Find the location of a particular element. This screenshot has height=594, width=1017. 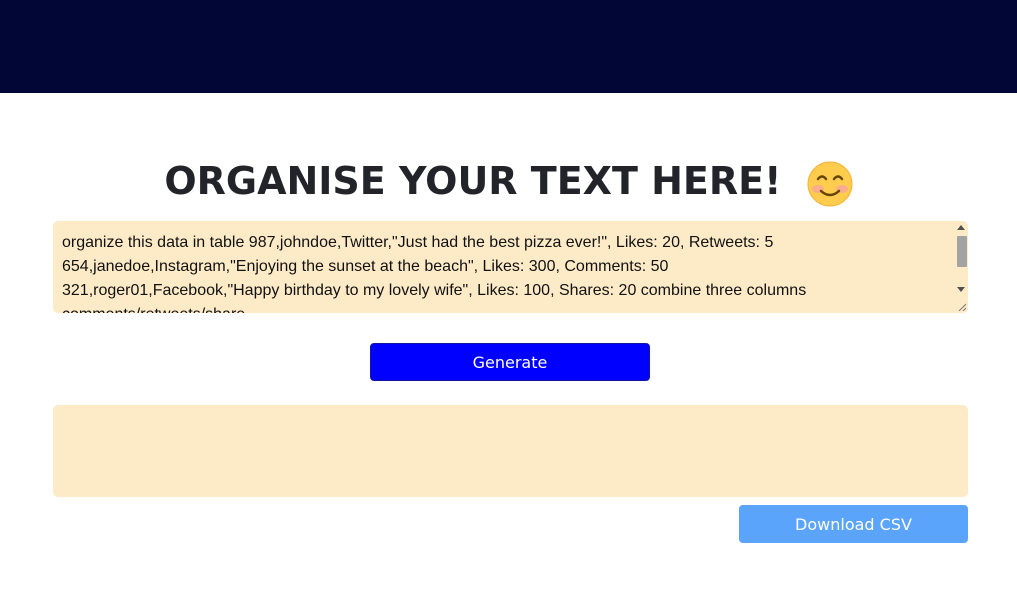

smiling-face-icon is located at coordinates (830, 184).